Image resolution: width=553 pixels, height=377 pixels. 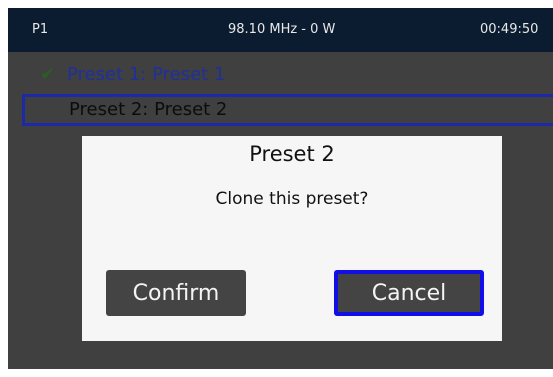 I want to click on status-bar: P1 98.10 MHz - 0 W 00:49:50, so click(x=280, y=30).